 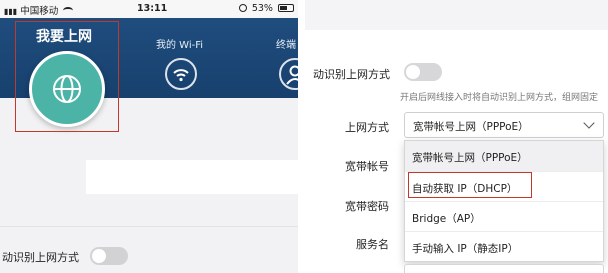 What do you see at coordinates (456, 15) in the screenshot?
I see `top-band` at bounding box center [456, 15].